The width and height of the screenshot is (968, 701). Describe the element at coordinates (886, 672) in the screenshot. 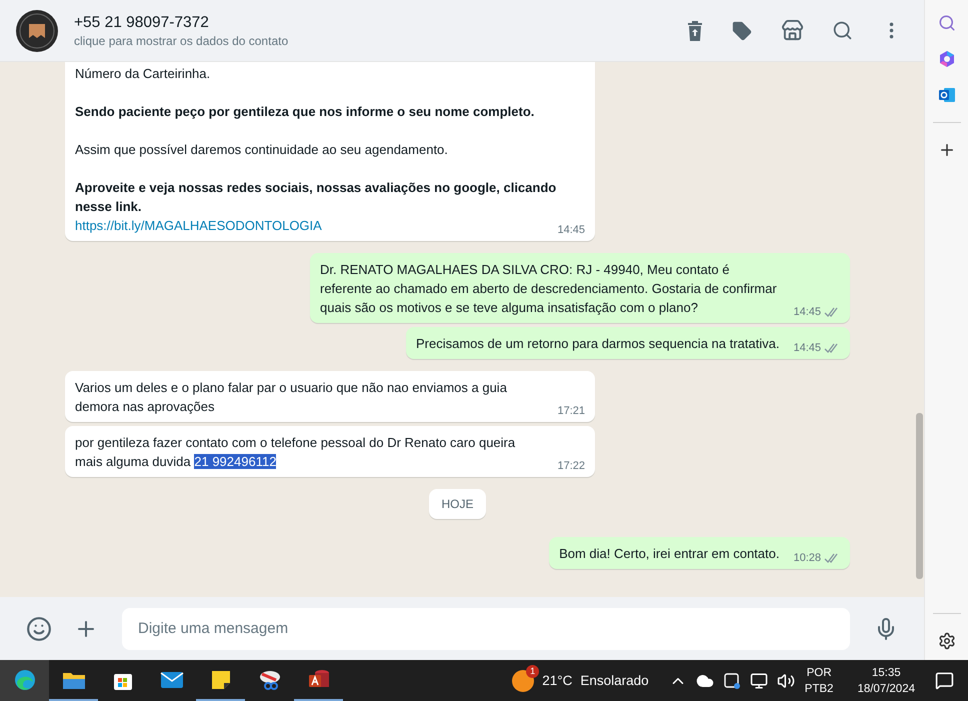

I see `clock-time: 15:35` at that location.